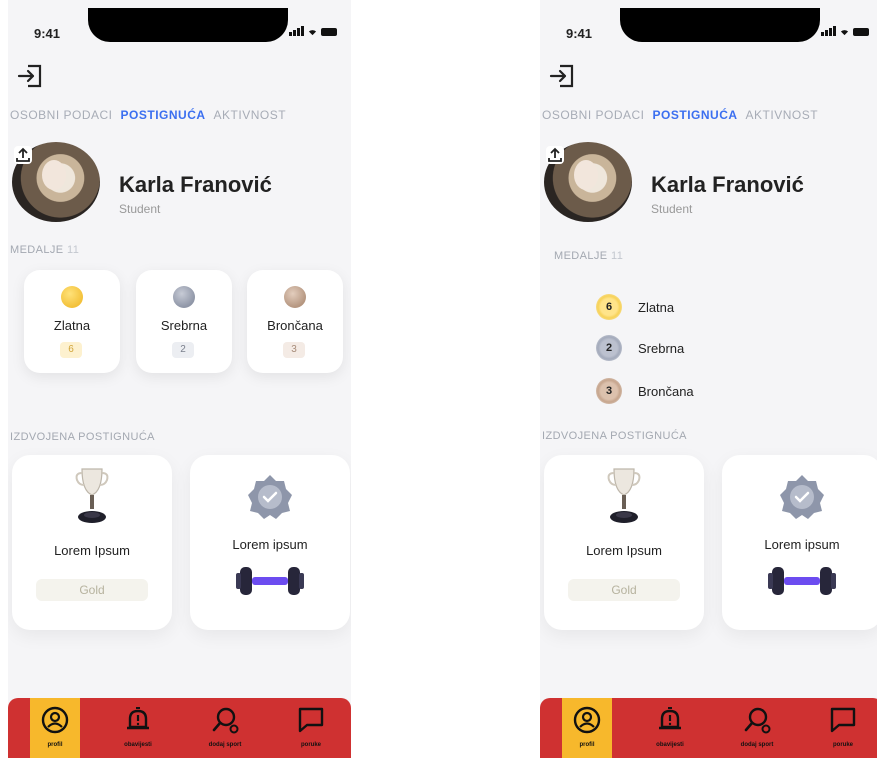 This screenshot has height=758, width=877. Describe the element at coordinates (757, 720) in the screenshot. I see `search-plus-icon` at that location.